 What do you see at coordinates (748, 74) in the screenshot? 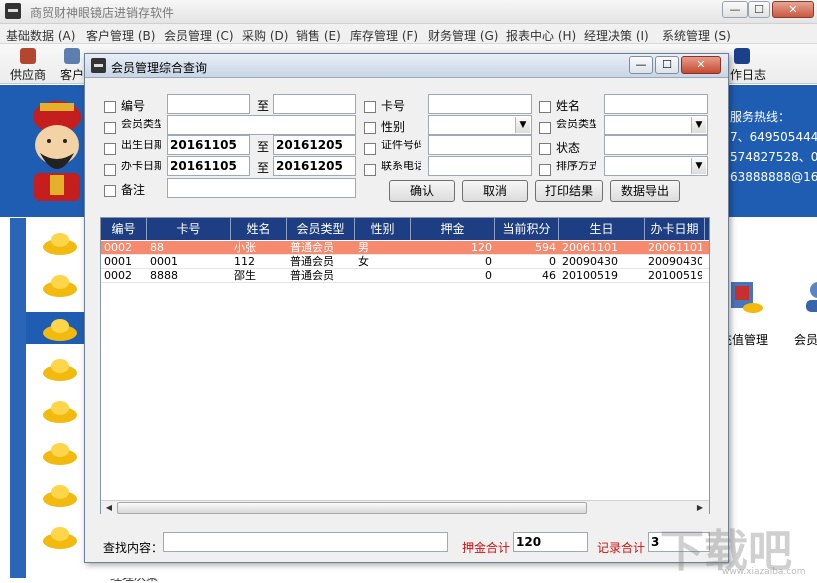
I see `toolbar-worklog-button: 作日志` at bounding box center [748, 74].